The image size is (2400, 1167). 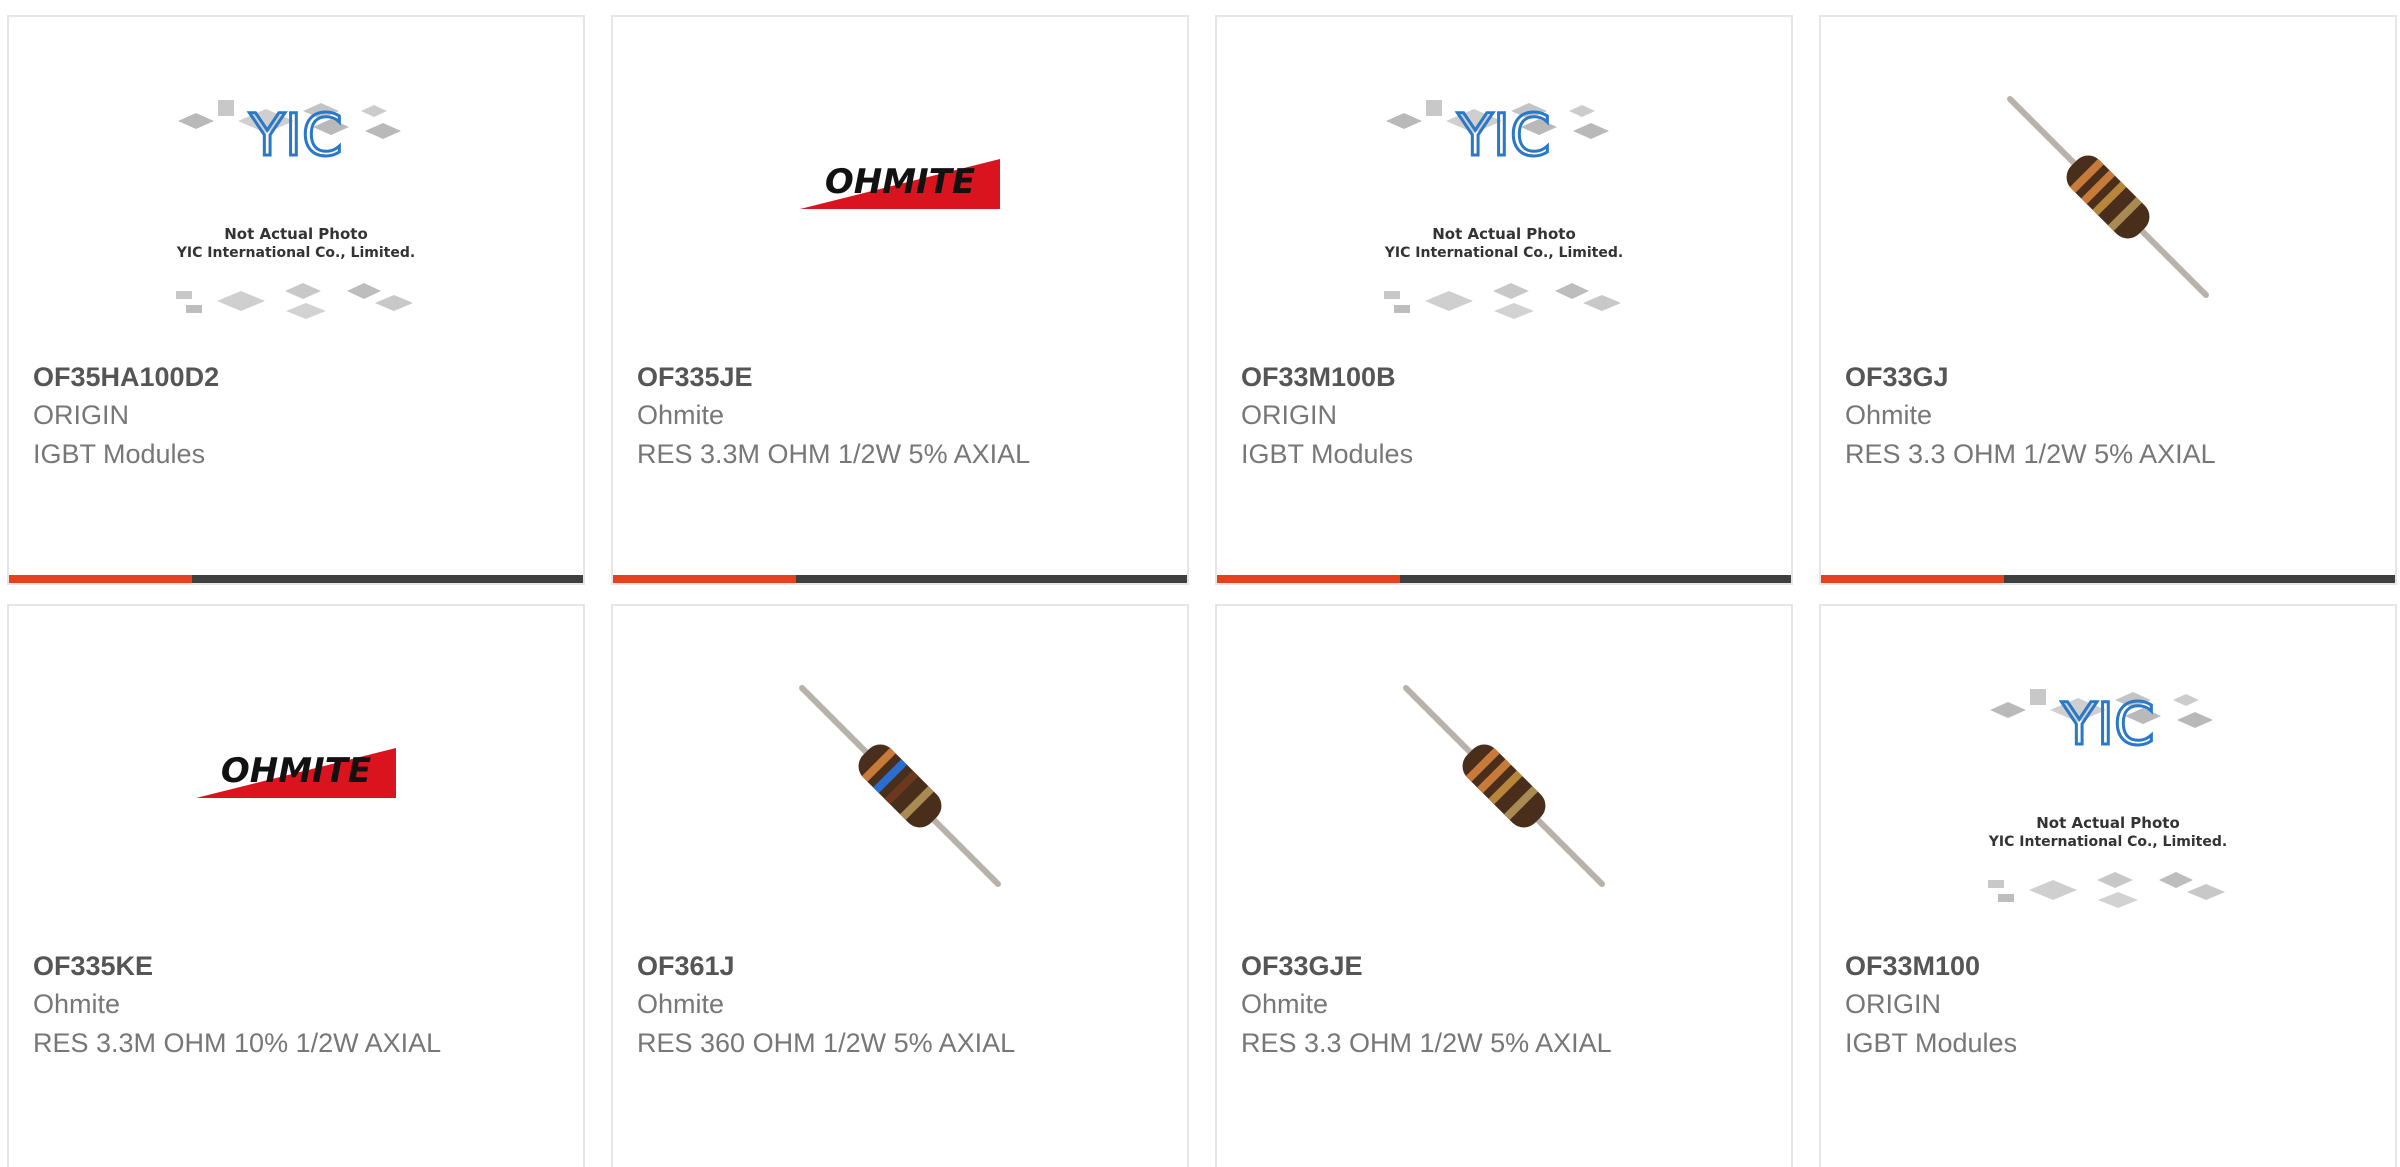 What do you see at coordinates (1897, 377) in the screenshot?
I see `part-number: OF33GJ` at bounding box center [1897, 377].